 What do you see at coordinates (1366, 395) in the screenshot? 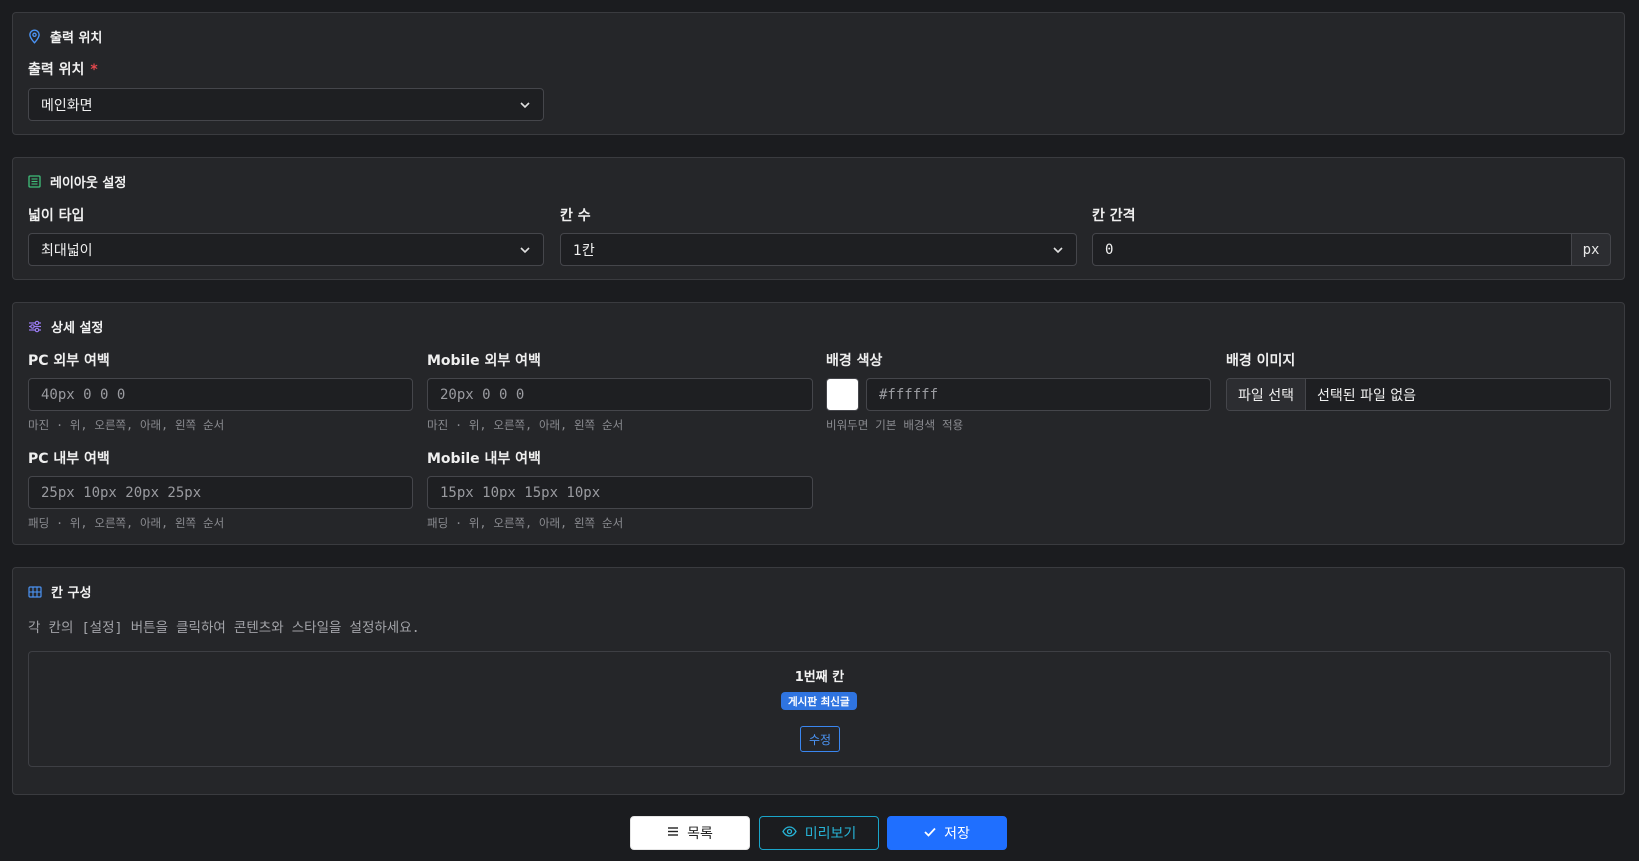
I see `file-status-text: 선택된 파일 없음` at bounding box center [1366, 395].